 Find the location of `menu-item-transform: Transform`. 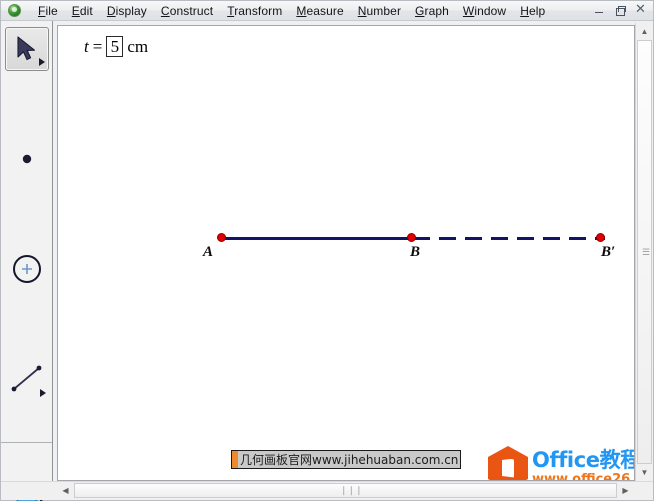

menu-item-transform: Transform is located at coordinates (254, 11).